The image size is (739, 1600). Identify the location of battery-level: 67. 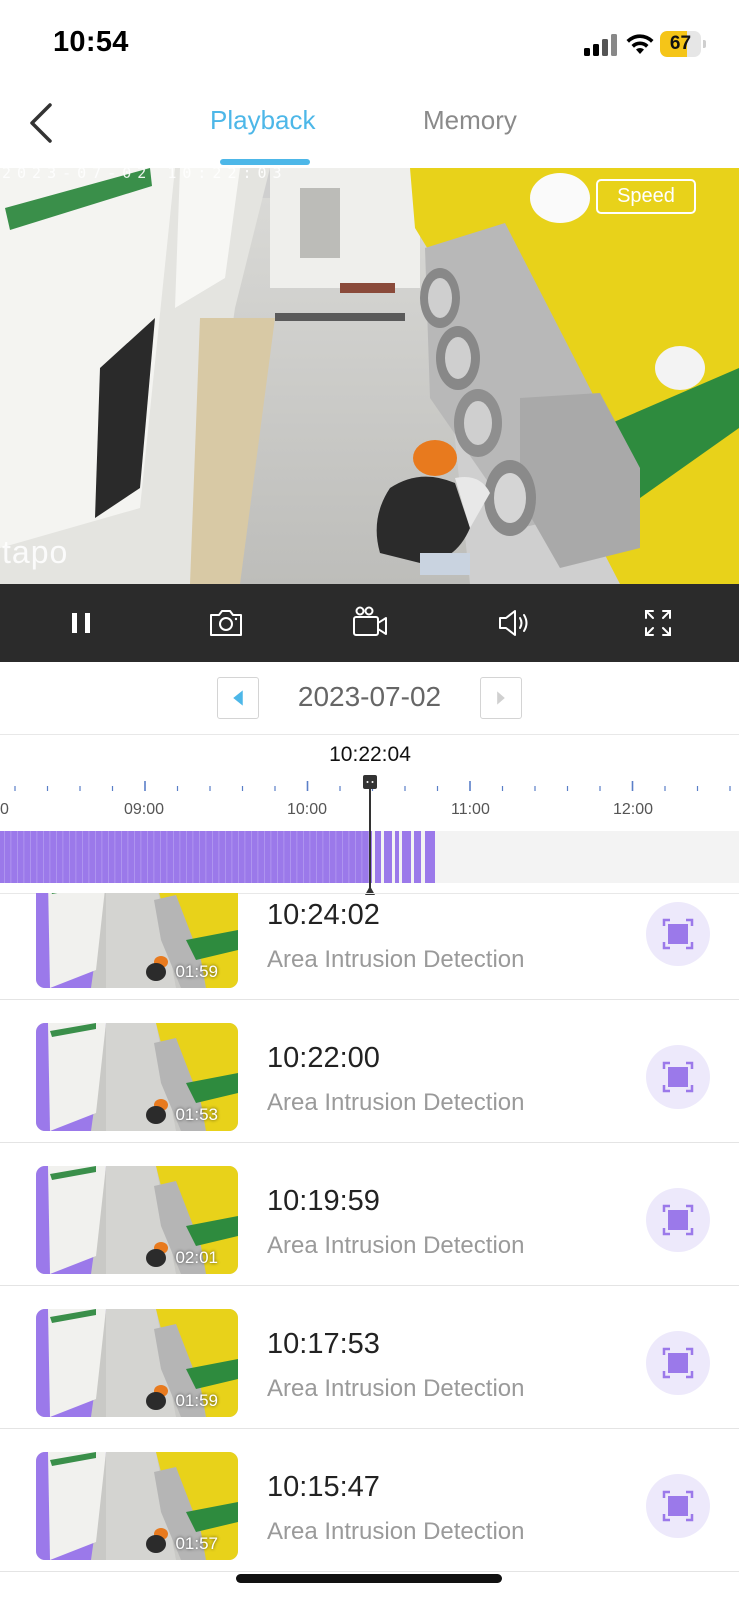
(680, 43).